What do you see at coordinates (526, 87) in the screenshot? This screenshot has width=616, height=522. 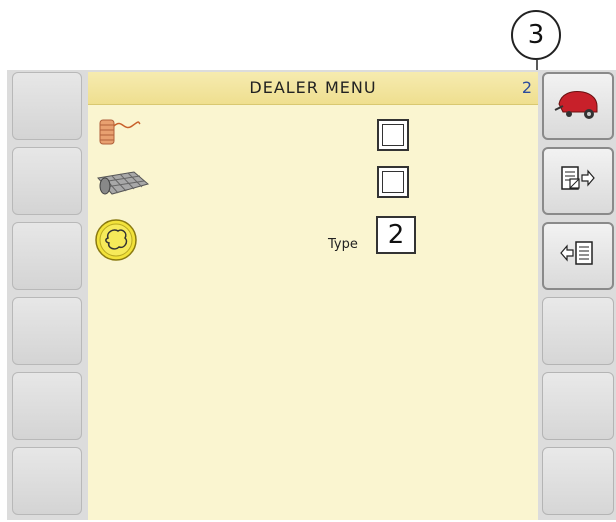 I see `page-number: 2` at bounding box center [526, 87].